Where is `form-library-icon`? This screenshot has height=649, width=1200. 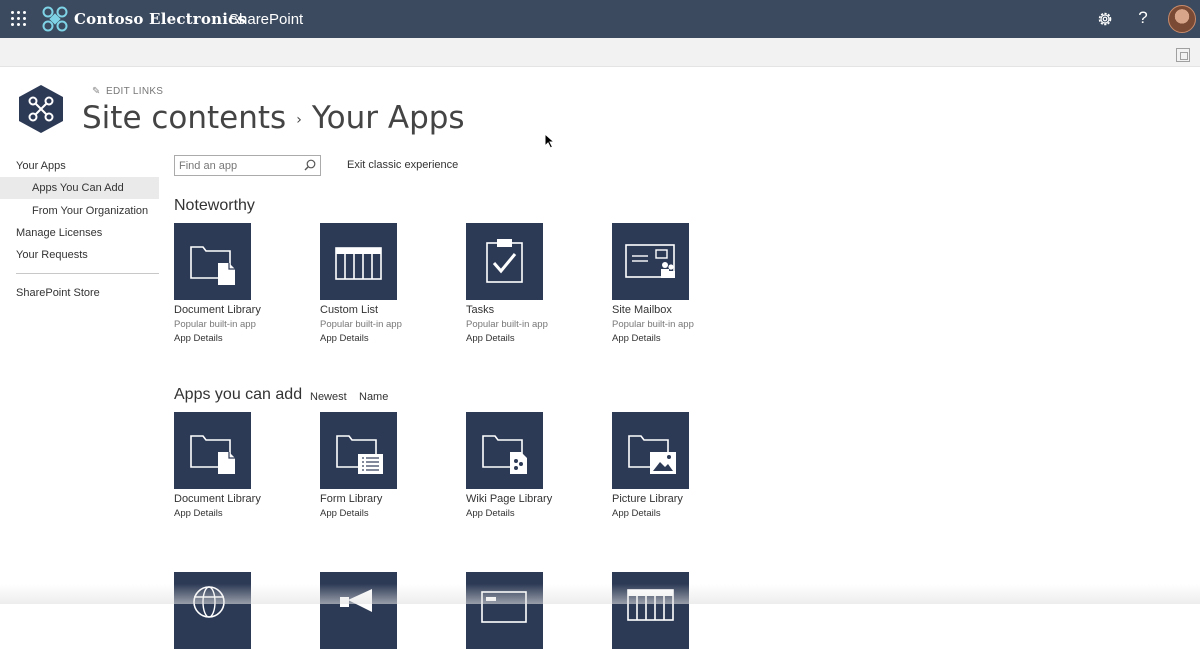 form-library-icon is located at coordinates (358, 450).